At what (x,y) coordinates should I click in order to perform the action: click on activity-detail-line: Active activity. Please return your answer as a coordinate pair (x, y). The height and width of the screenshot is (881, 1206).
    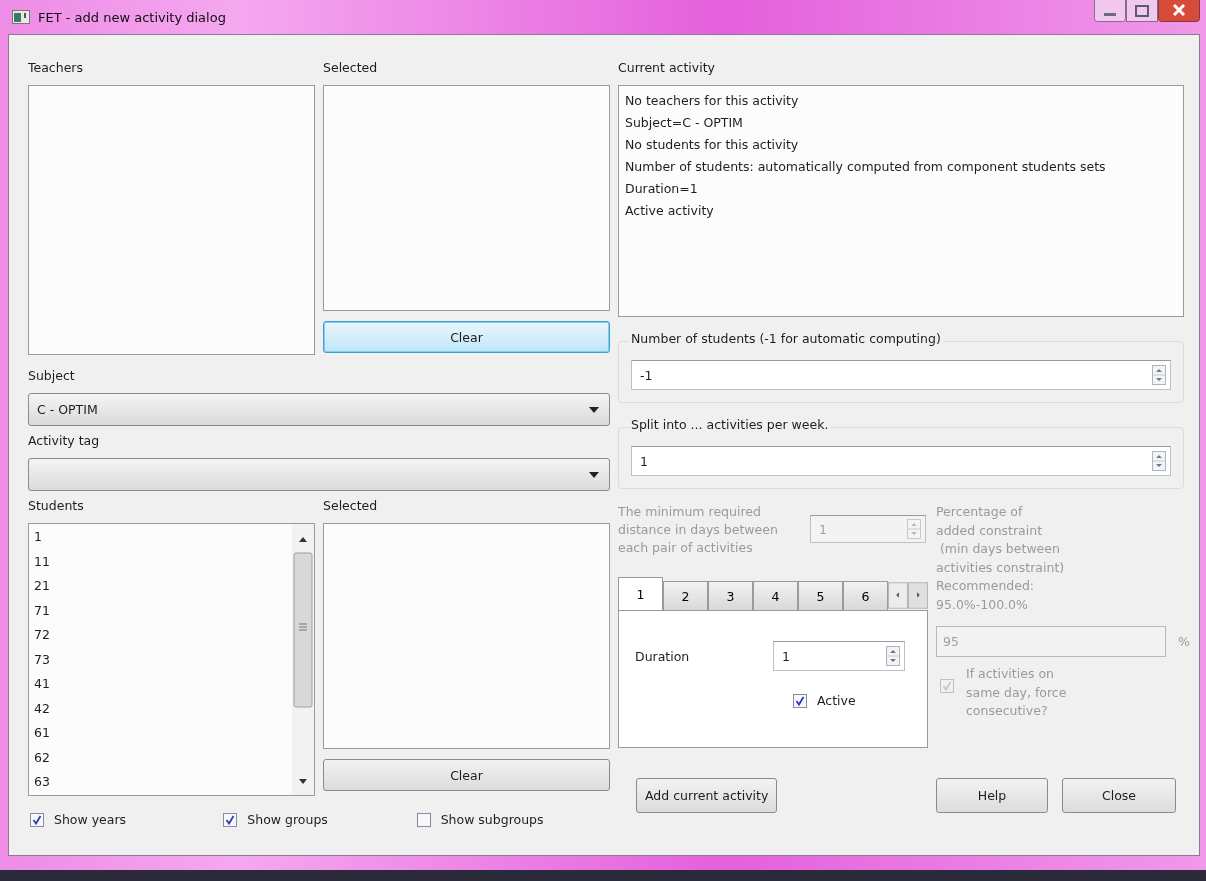
    Looking at the image, I should click on (670, 211).